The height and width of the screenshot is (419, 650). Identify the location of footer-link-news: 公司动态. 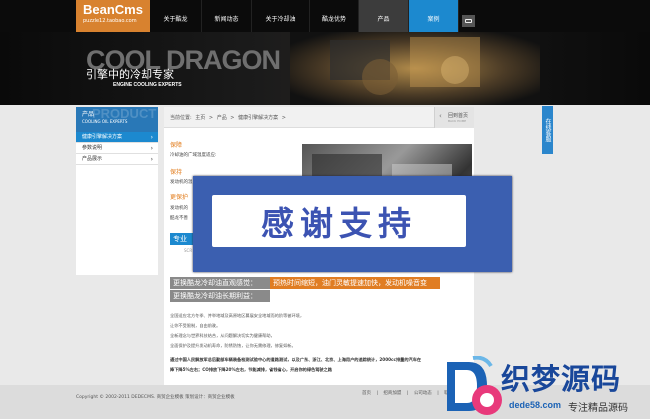
(423, 393).